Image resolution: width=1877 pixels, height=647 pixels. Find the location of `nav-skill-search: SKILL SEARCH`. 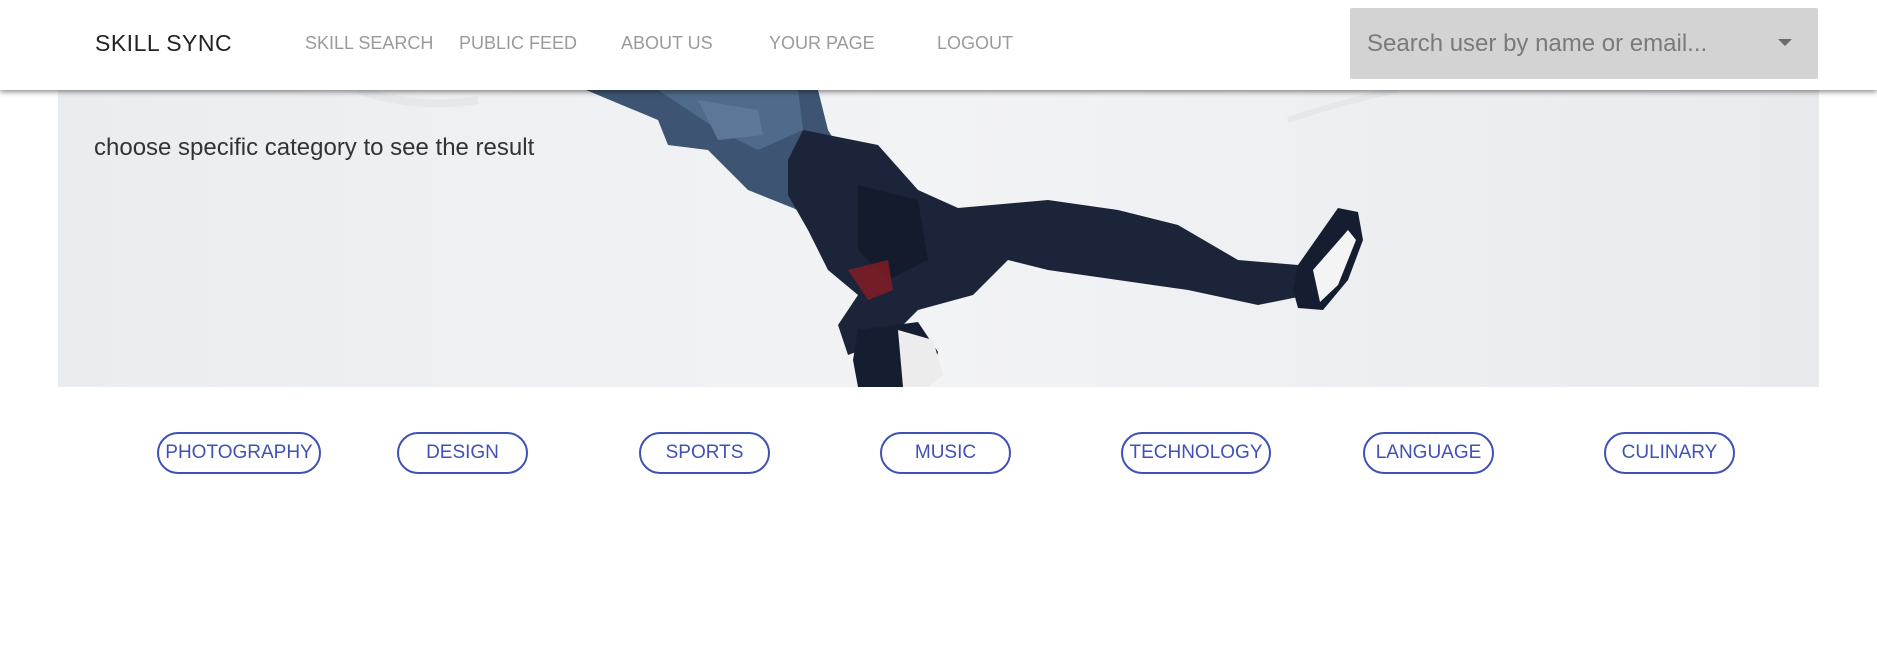

nav-skill-search: SKILL SEARCH is located at coordinates (369, 43).